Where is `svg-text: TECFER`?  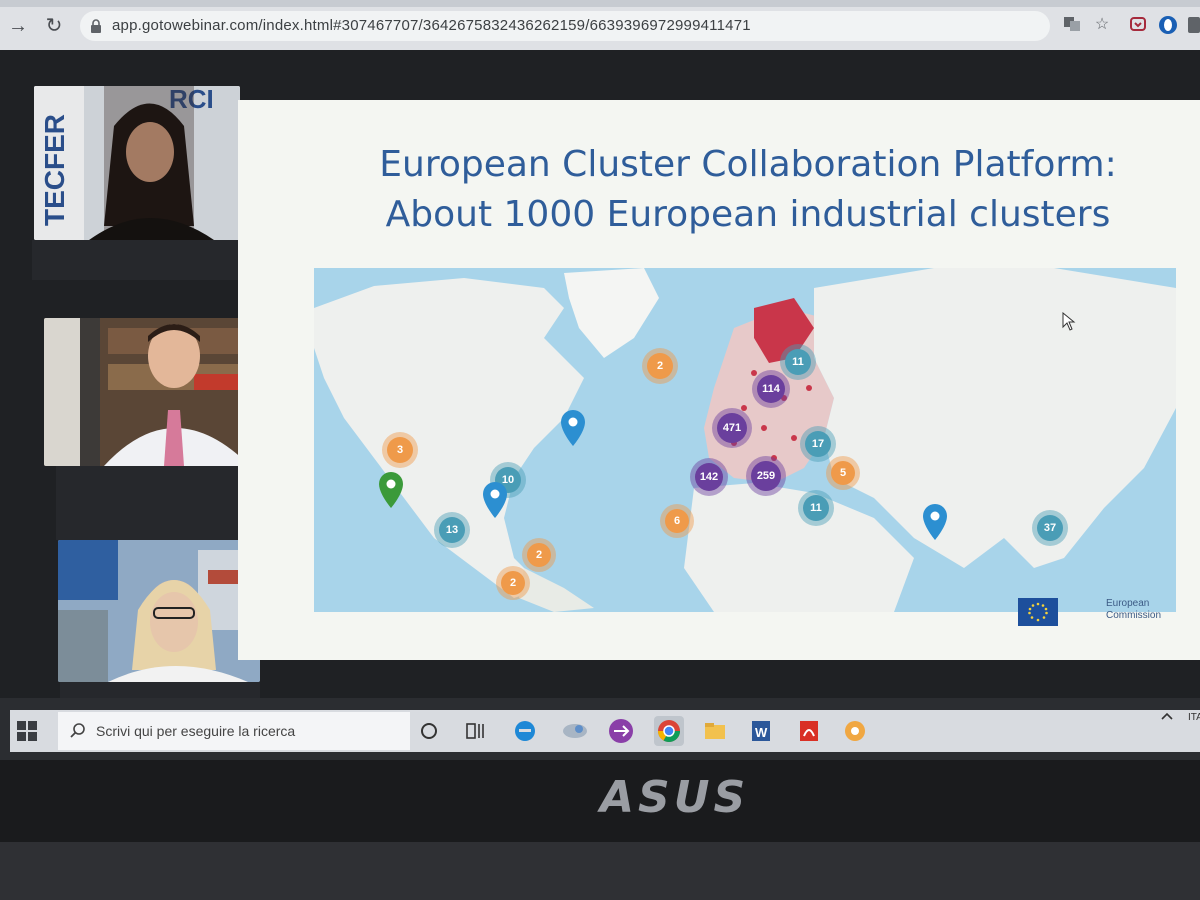 svg-text: TECFER is located at coordinates (54, 170).